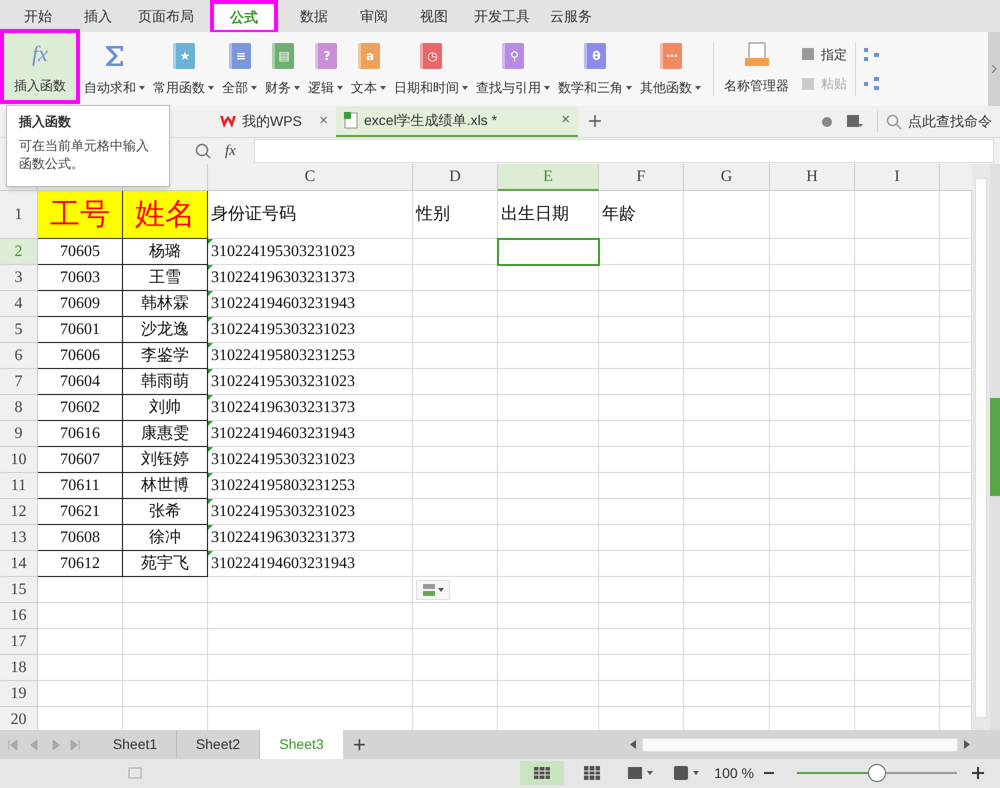  I want to click on table-cell: 70606, so click(80, 356).